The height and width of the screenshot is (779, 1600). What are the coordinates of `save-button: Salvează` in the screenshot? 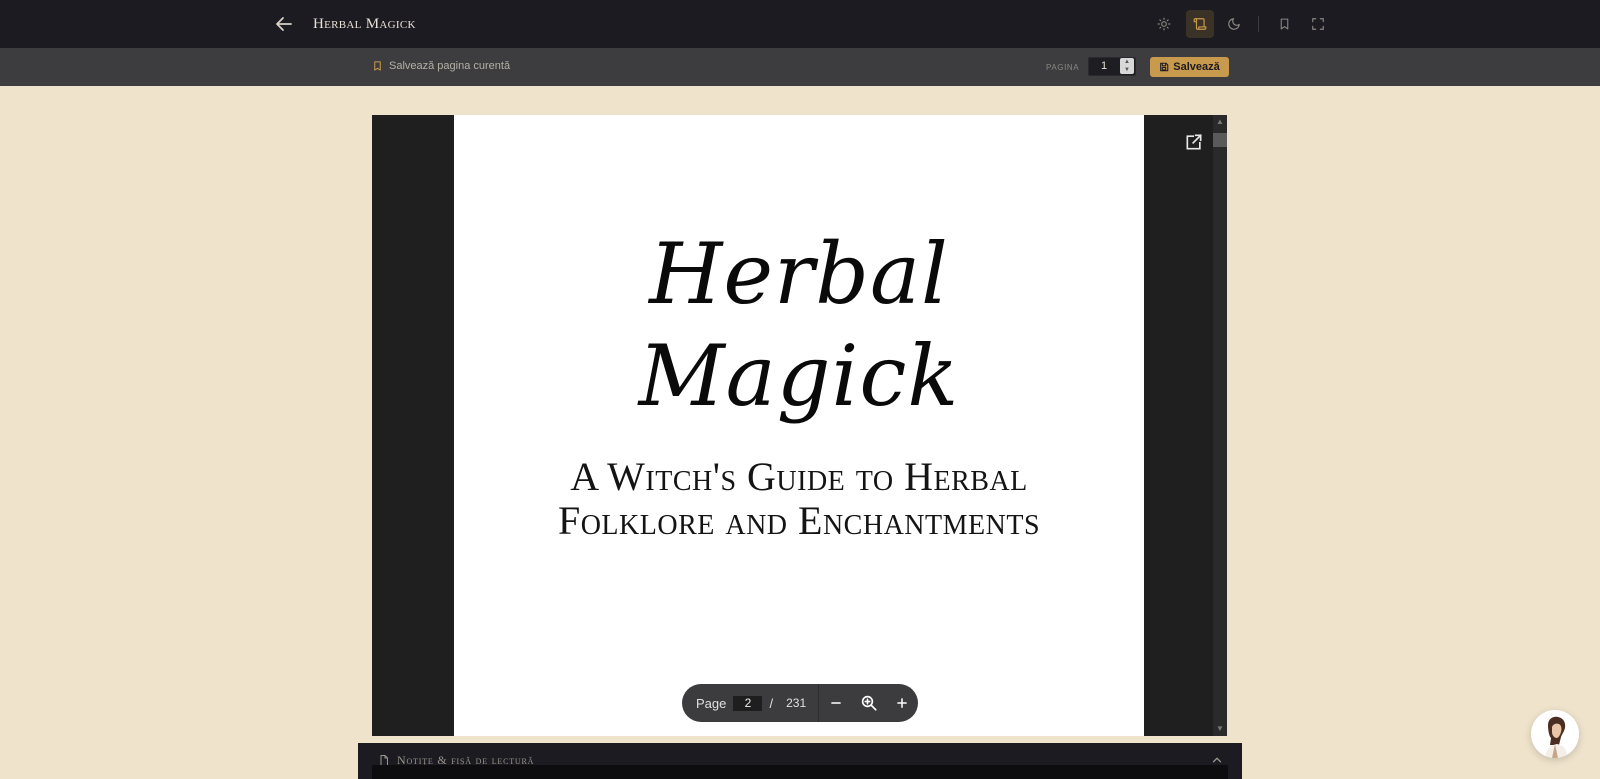 It's located at (1189, 67).